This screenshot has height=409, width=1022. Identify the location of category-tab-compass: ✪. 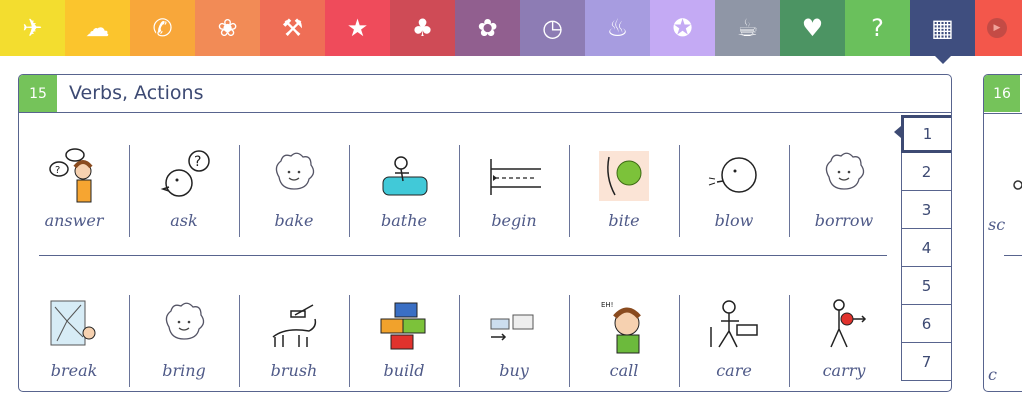
(682, 28).